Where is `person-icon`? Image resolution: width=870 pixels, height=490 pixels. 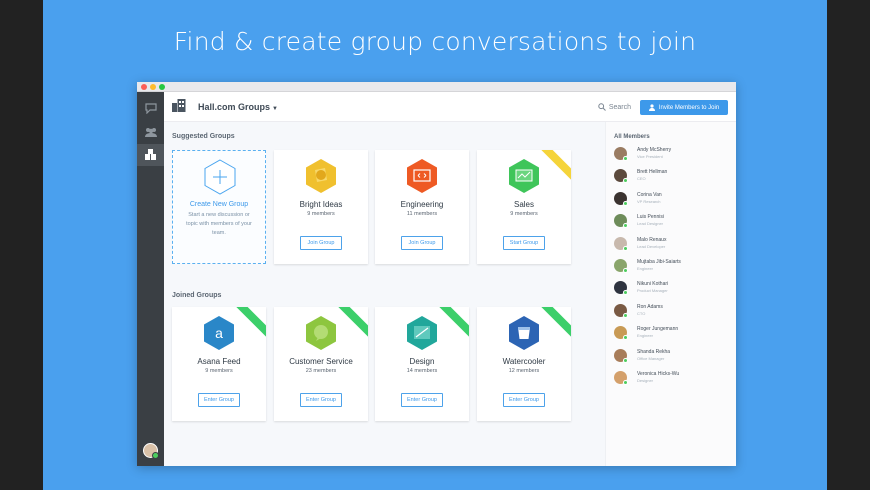
person-icon is located at coordinates (651, 107).